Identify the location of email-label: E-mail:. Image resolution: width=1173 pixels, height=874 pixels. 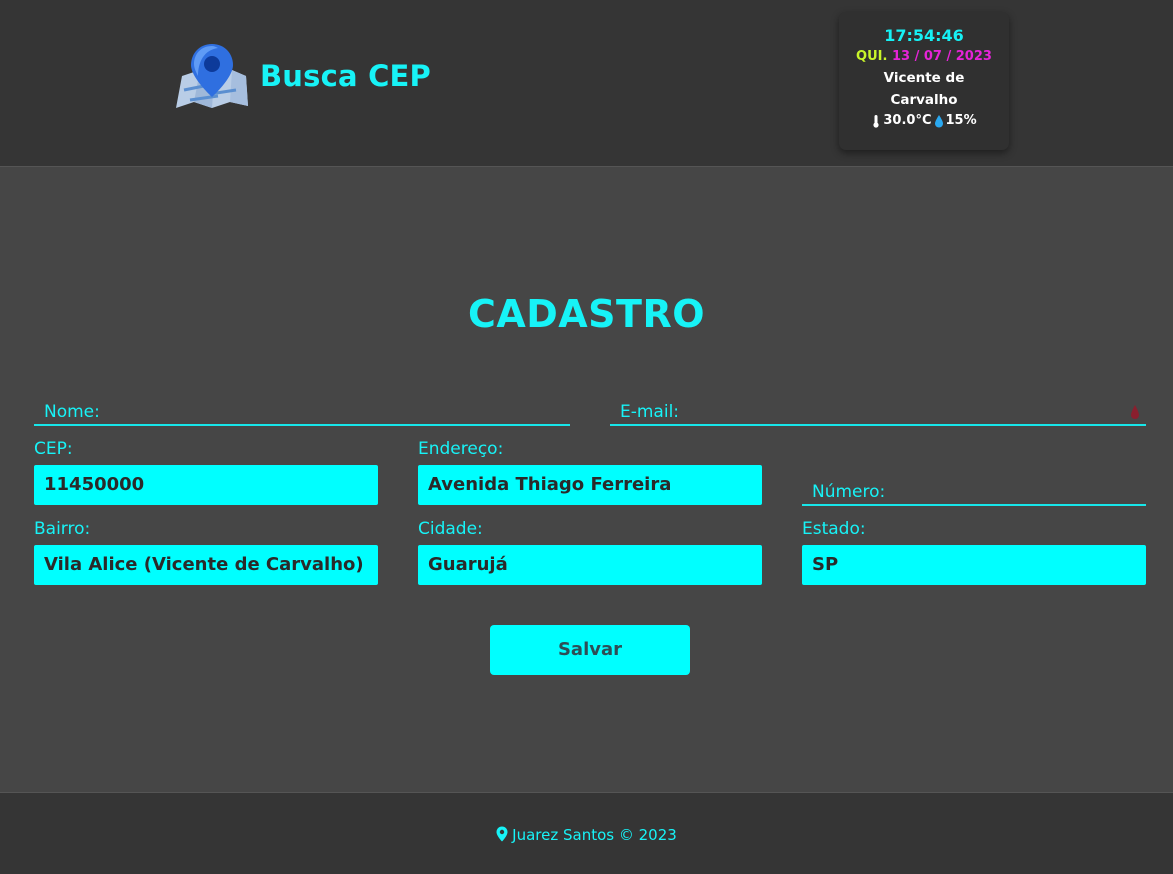
(650, 412).